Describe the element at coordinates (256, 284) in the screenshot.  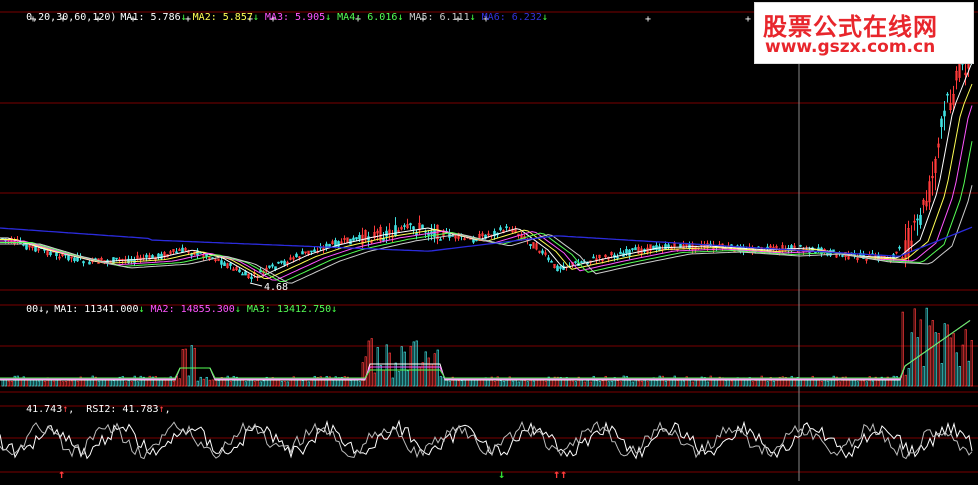
I see `low-marker-line` at that location.